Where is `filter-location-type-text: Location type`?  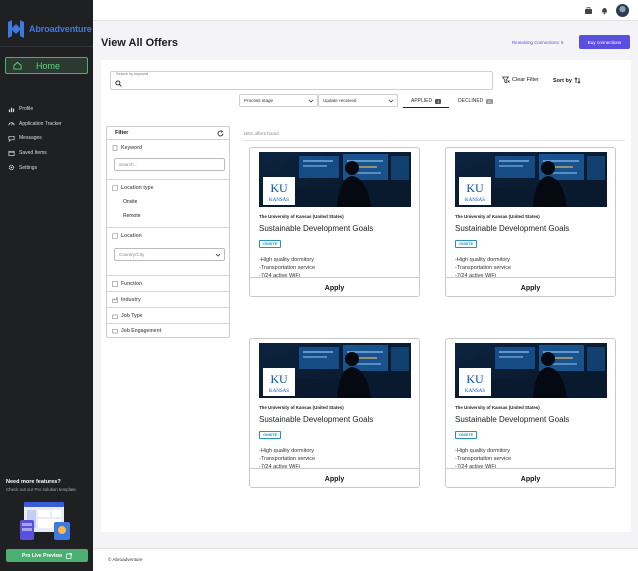
filter-location-type-text: Location type is located at coordinates (137, 188).